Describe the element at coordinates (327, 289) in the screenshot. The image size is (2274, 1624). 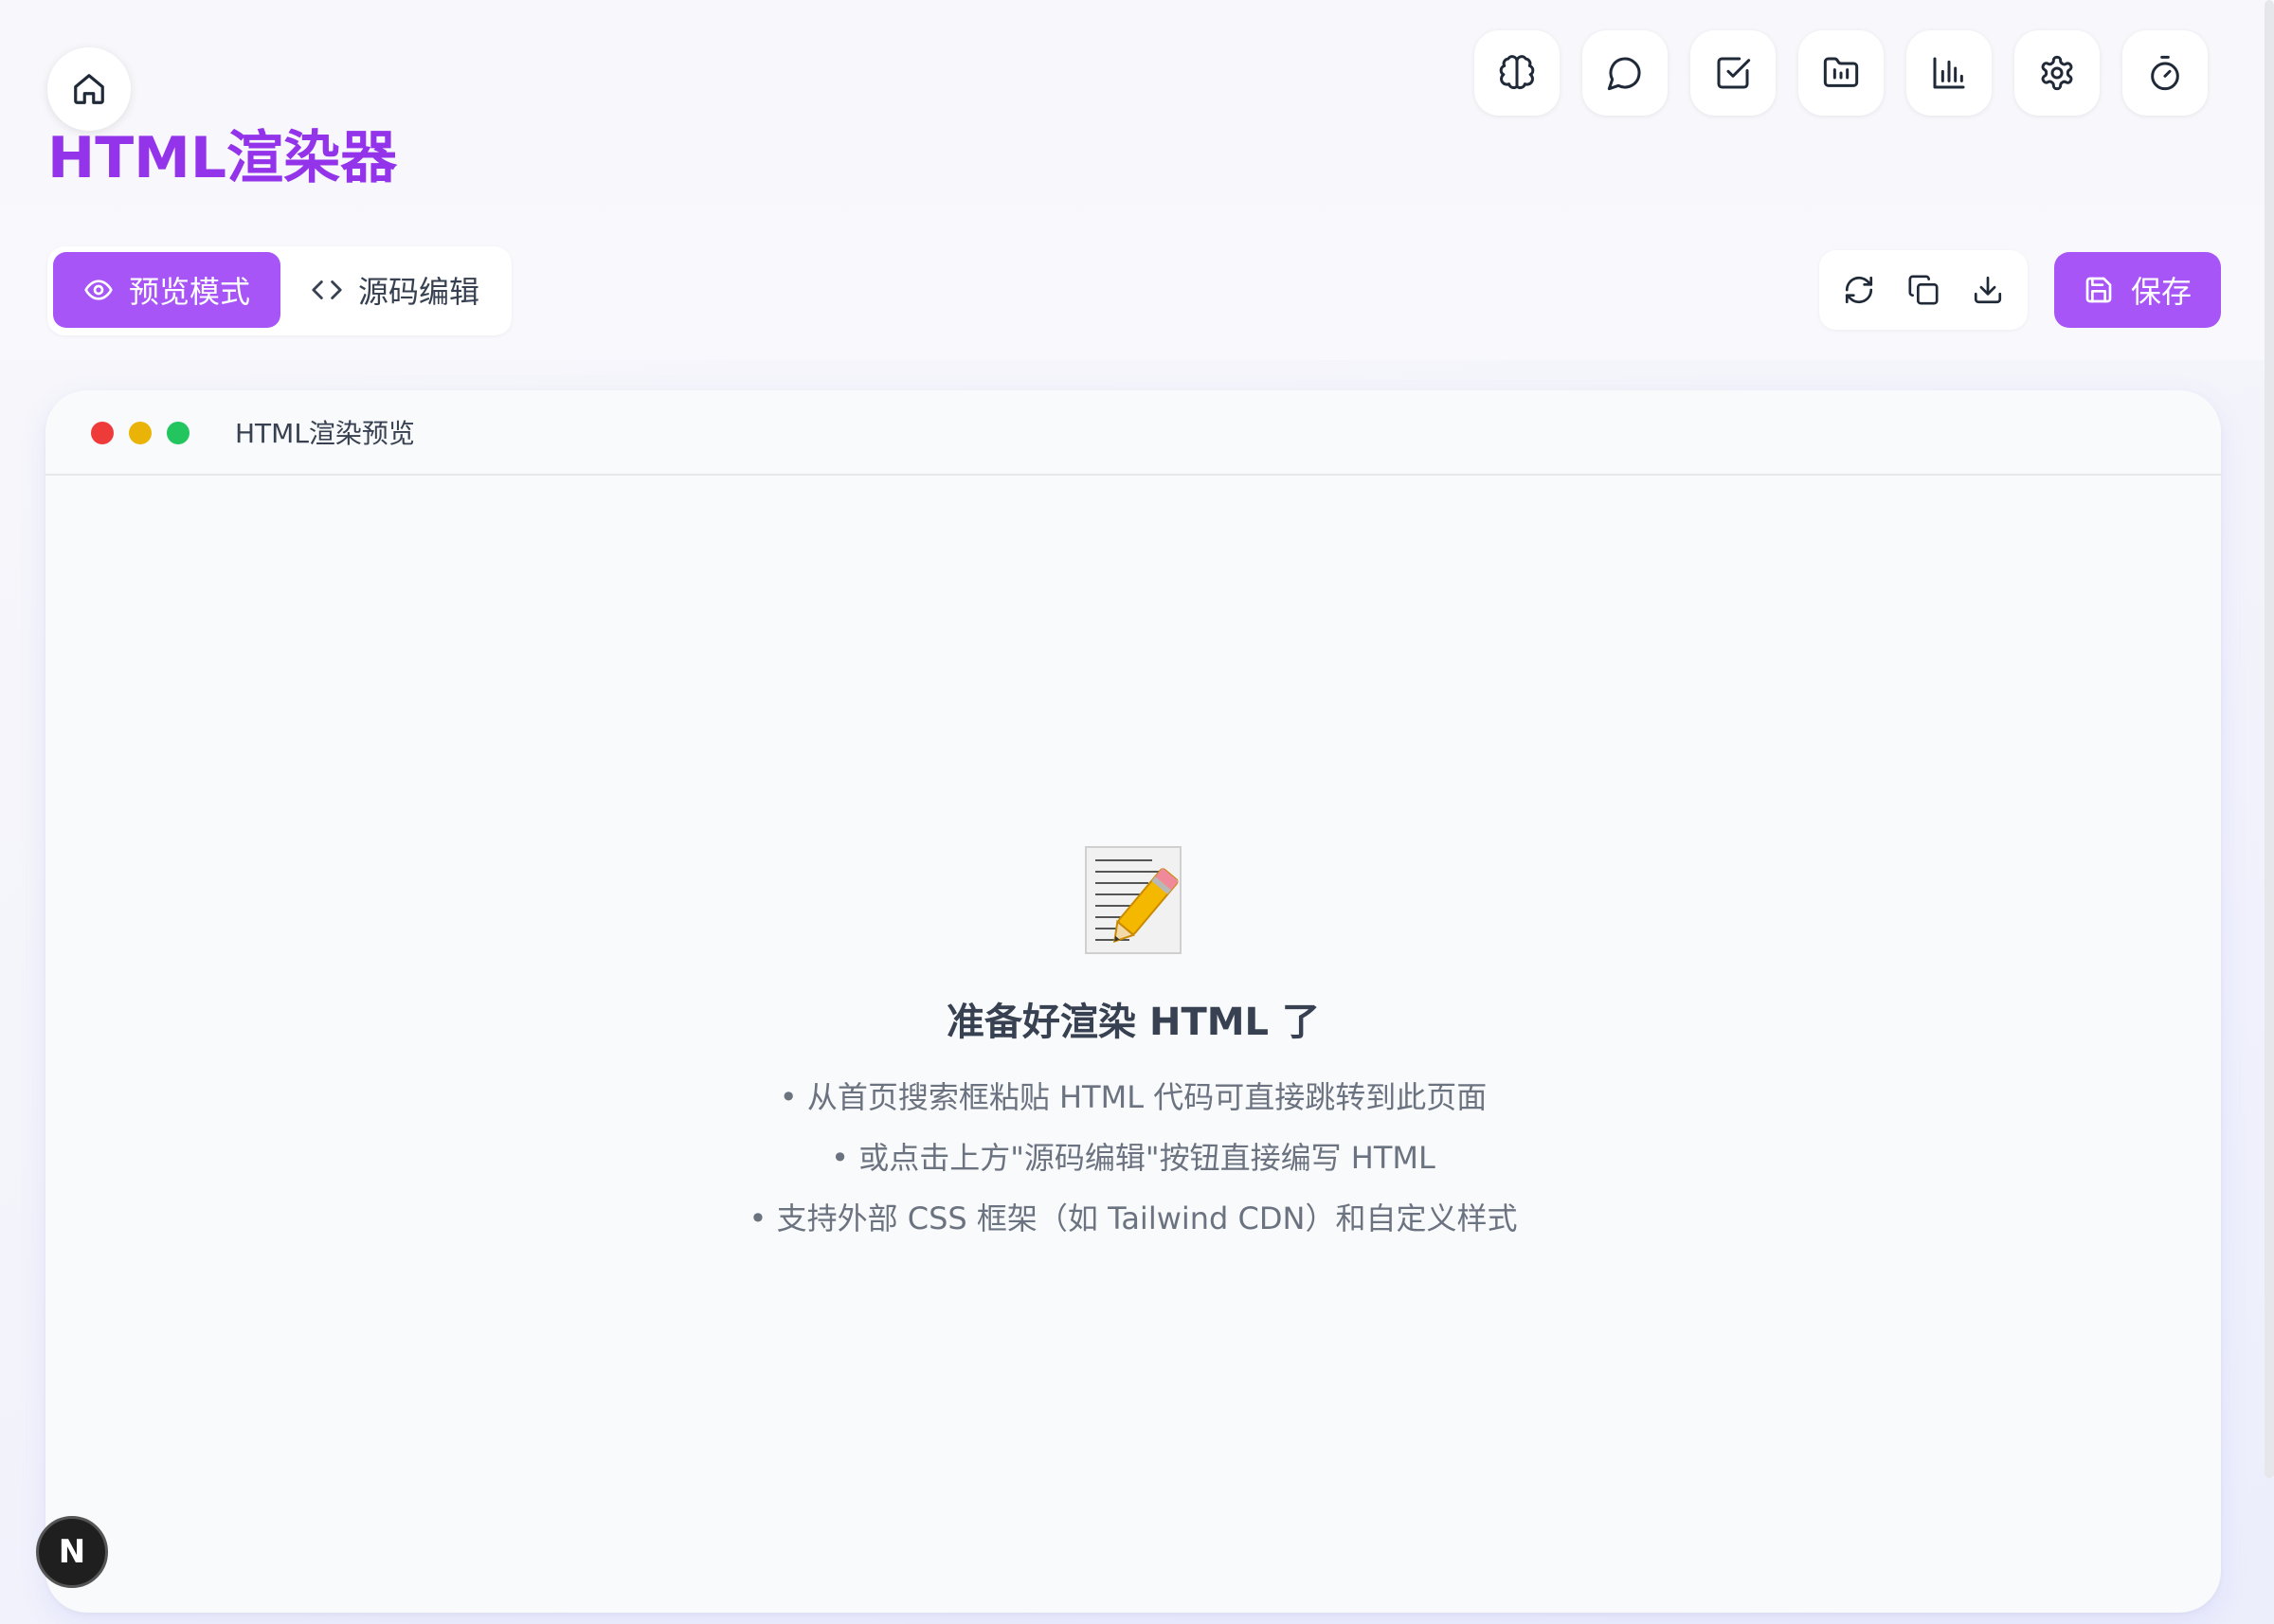
I see `code-icon` at that location.